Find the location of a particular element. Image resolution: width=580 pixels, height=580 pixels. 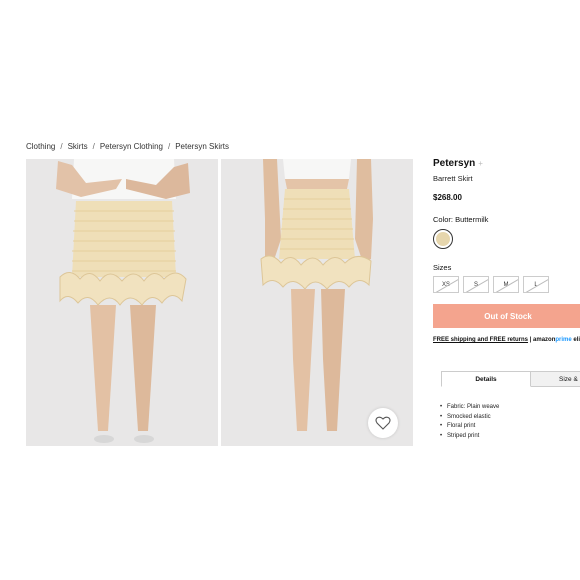

prime-eligible-text: eli is located at coordinates (576, 340).